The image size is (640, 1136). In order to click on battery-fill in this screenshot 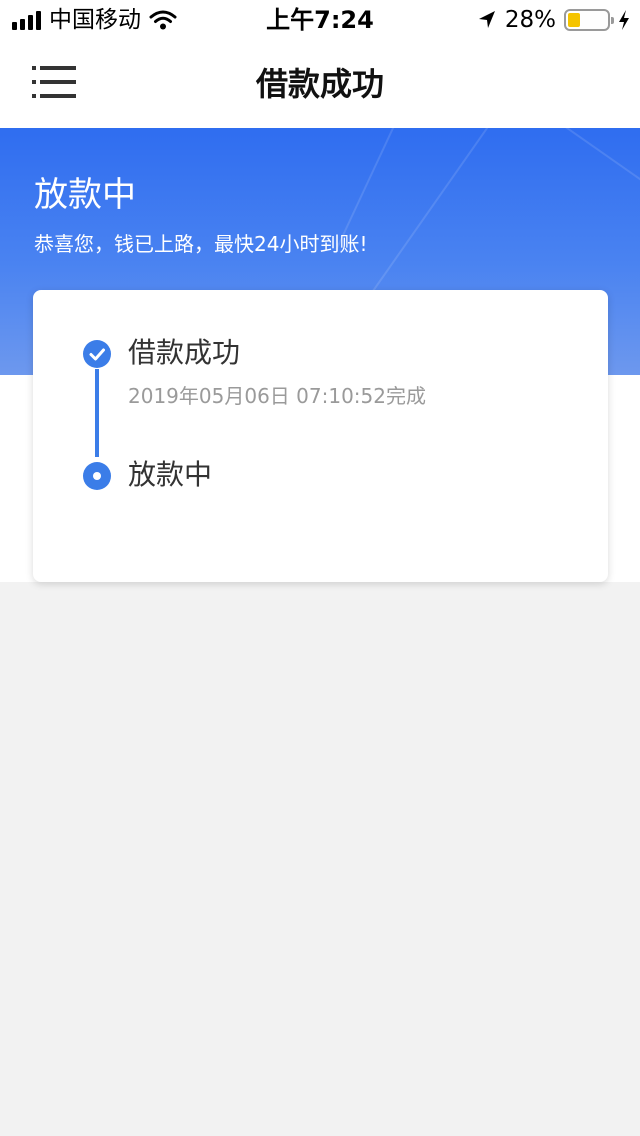, I will do `click(574, 20)`.